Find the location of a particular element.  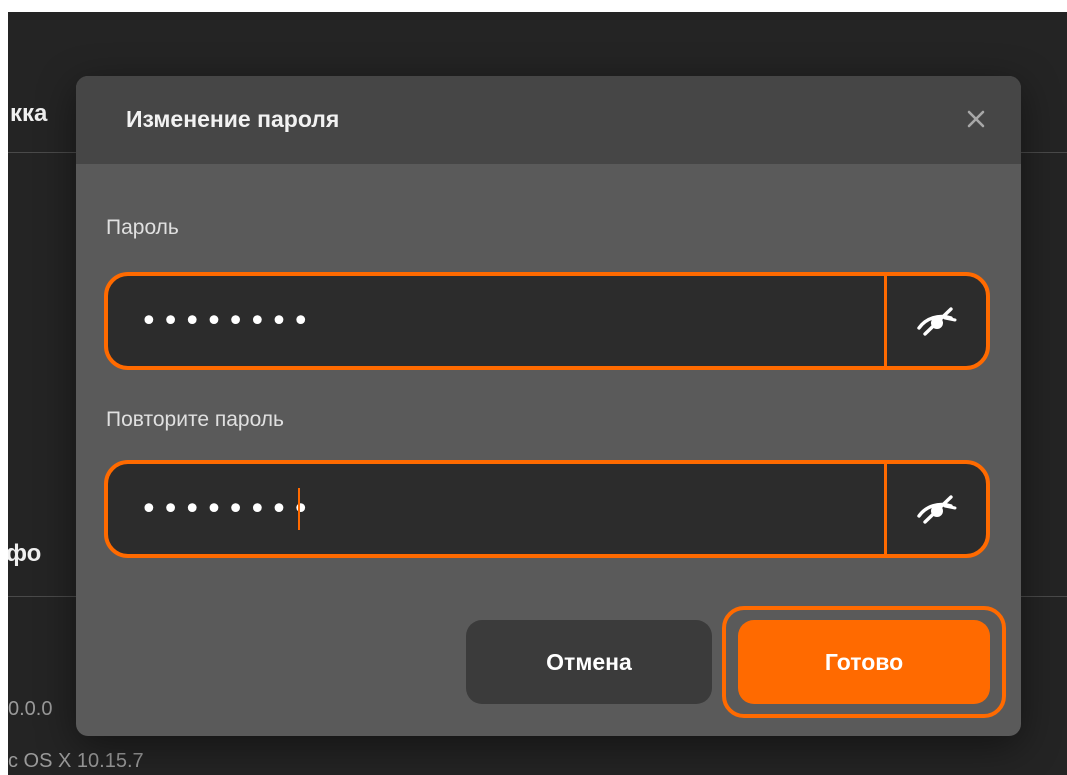

close-icon is located at coordinates (976, 119).